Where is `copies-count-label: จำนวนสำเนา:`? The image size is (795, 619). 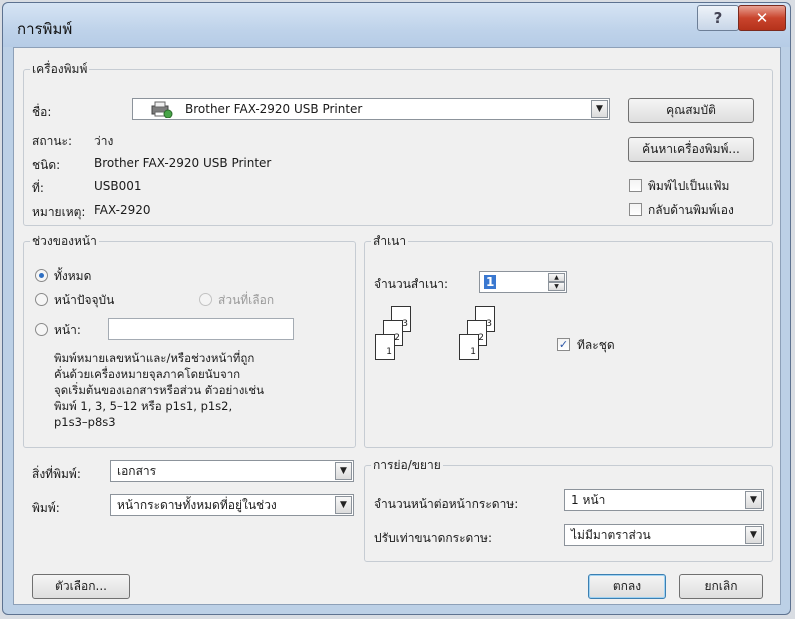
copies-count-label: จำนวนสำเนา: is located at coordinates (411, 284).